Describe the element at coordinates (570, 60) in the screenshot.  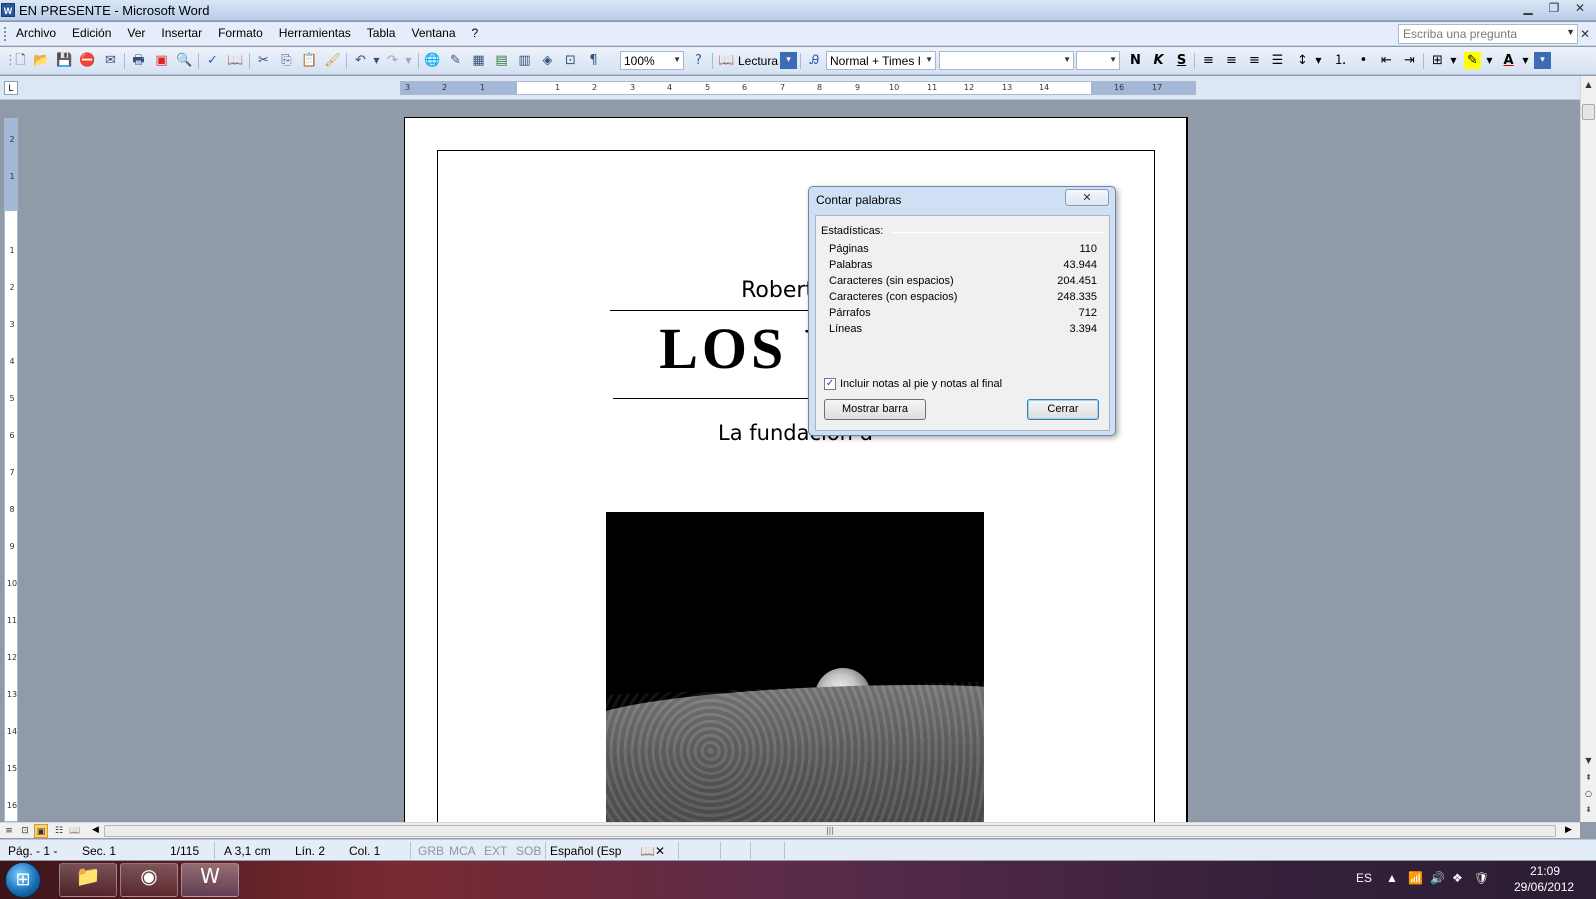
I see `document-map-icon: ⊡` at that location.